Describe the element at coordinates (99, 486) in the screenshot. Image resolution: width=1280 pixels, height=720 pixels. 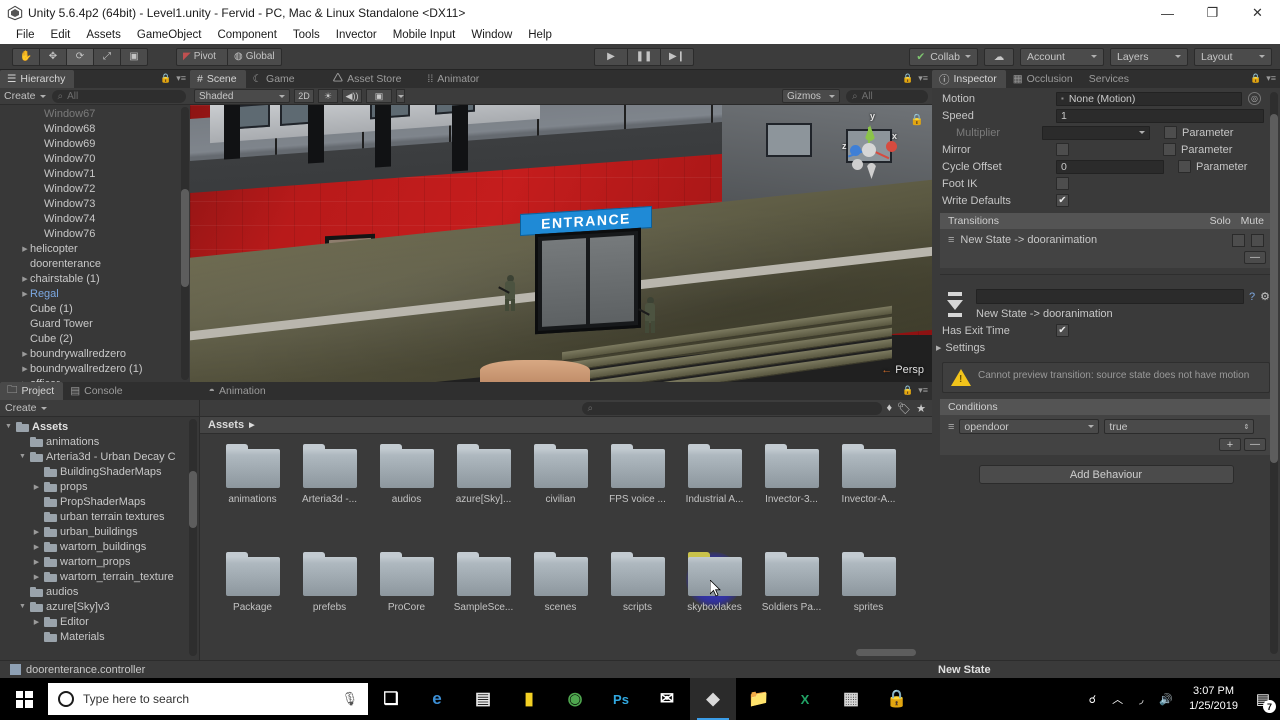
I see `project-tree-item: ▶ props` at that location.